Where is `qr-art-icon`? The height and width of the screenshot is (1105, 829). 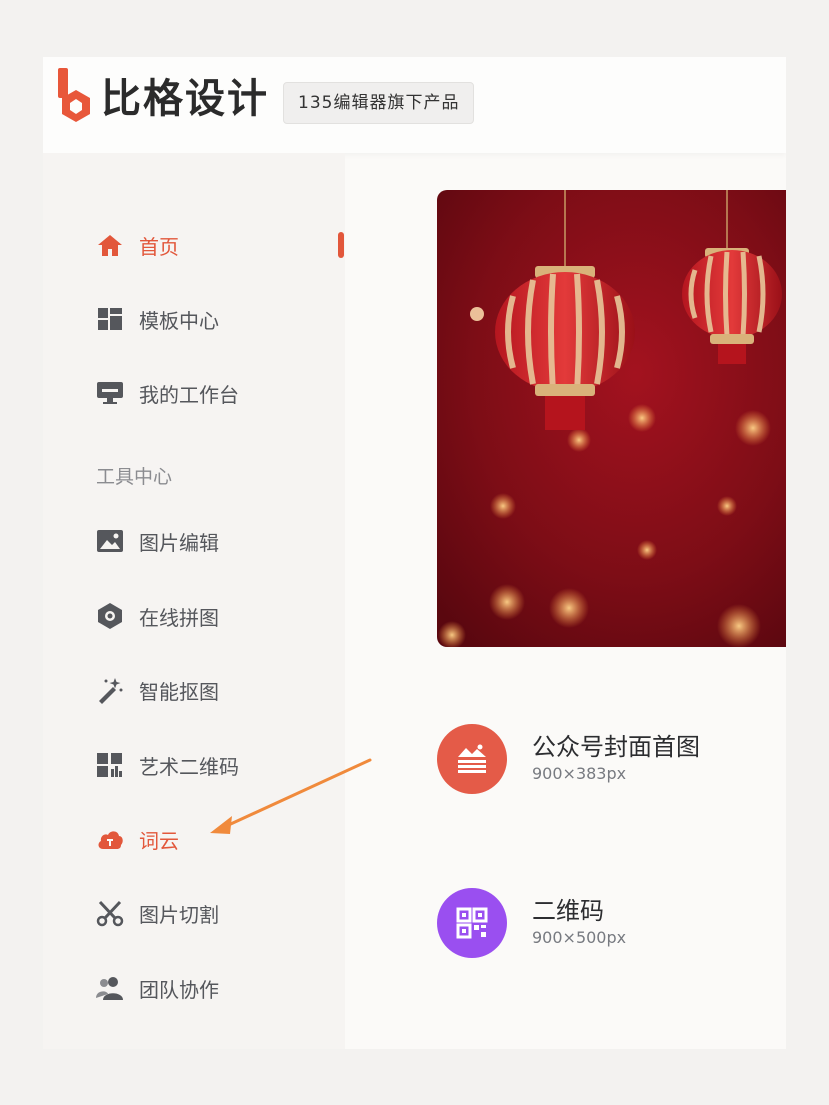
qr-art-icon is located at coordinates (110, 765).